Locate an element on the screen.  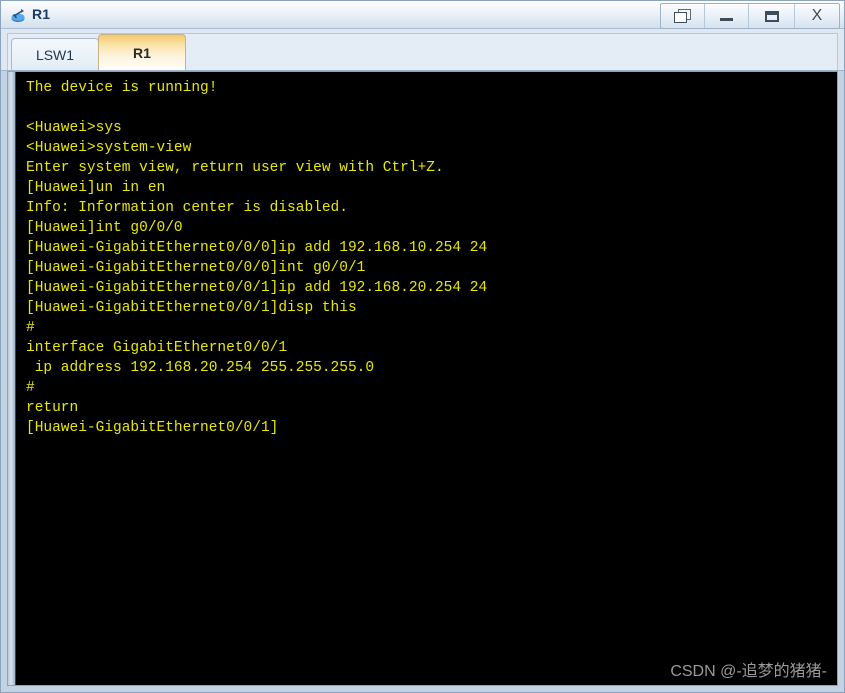
terminal-scrollbar is located at coordinates (12, 378).